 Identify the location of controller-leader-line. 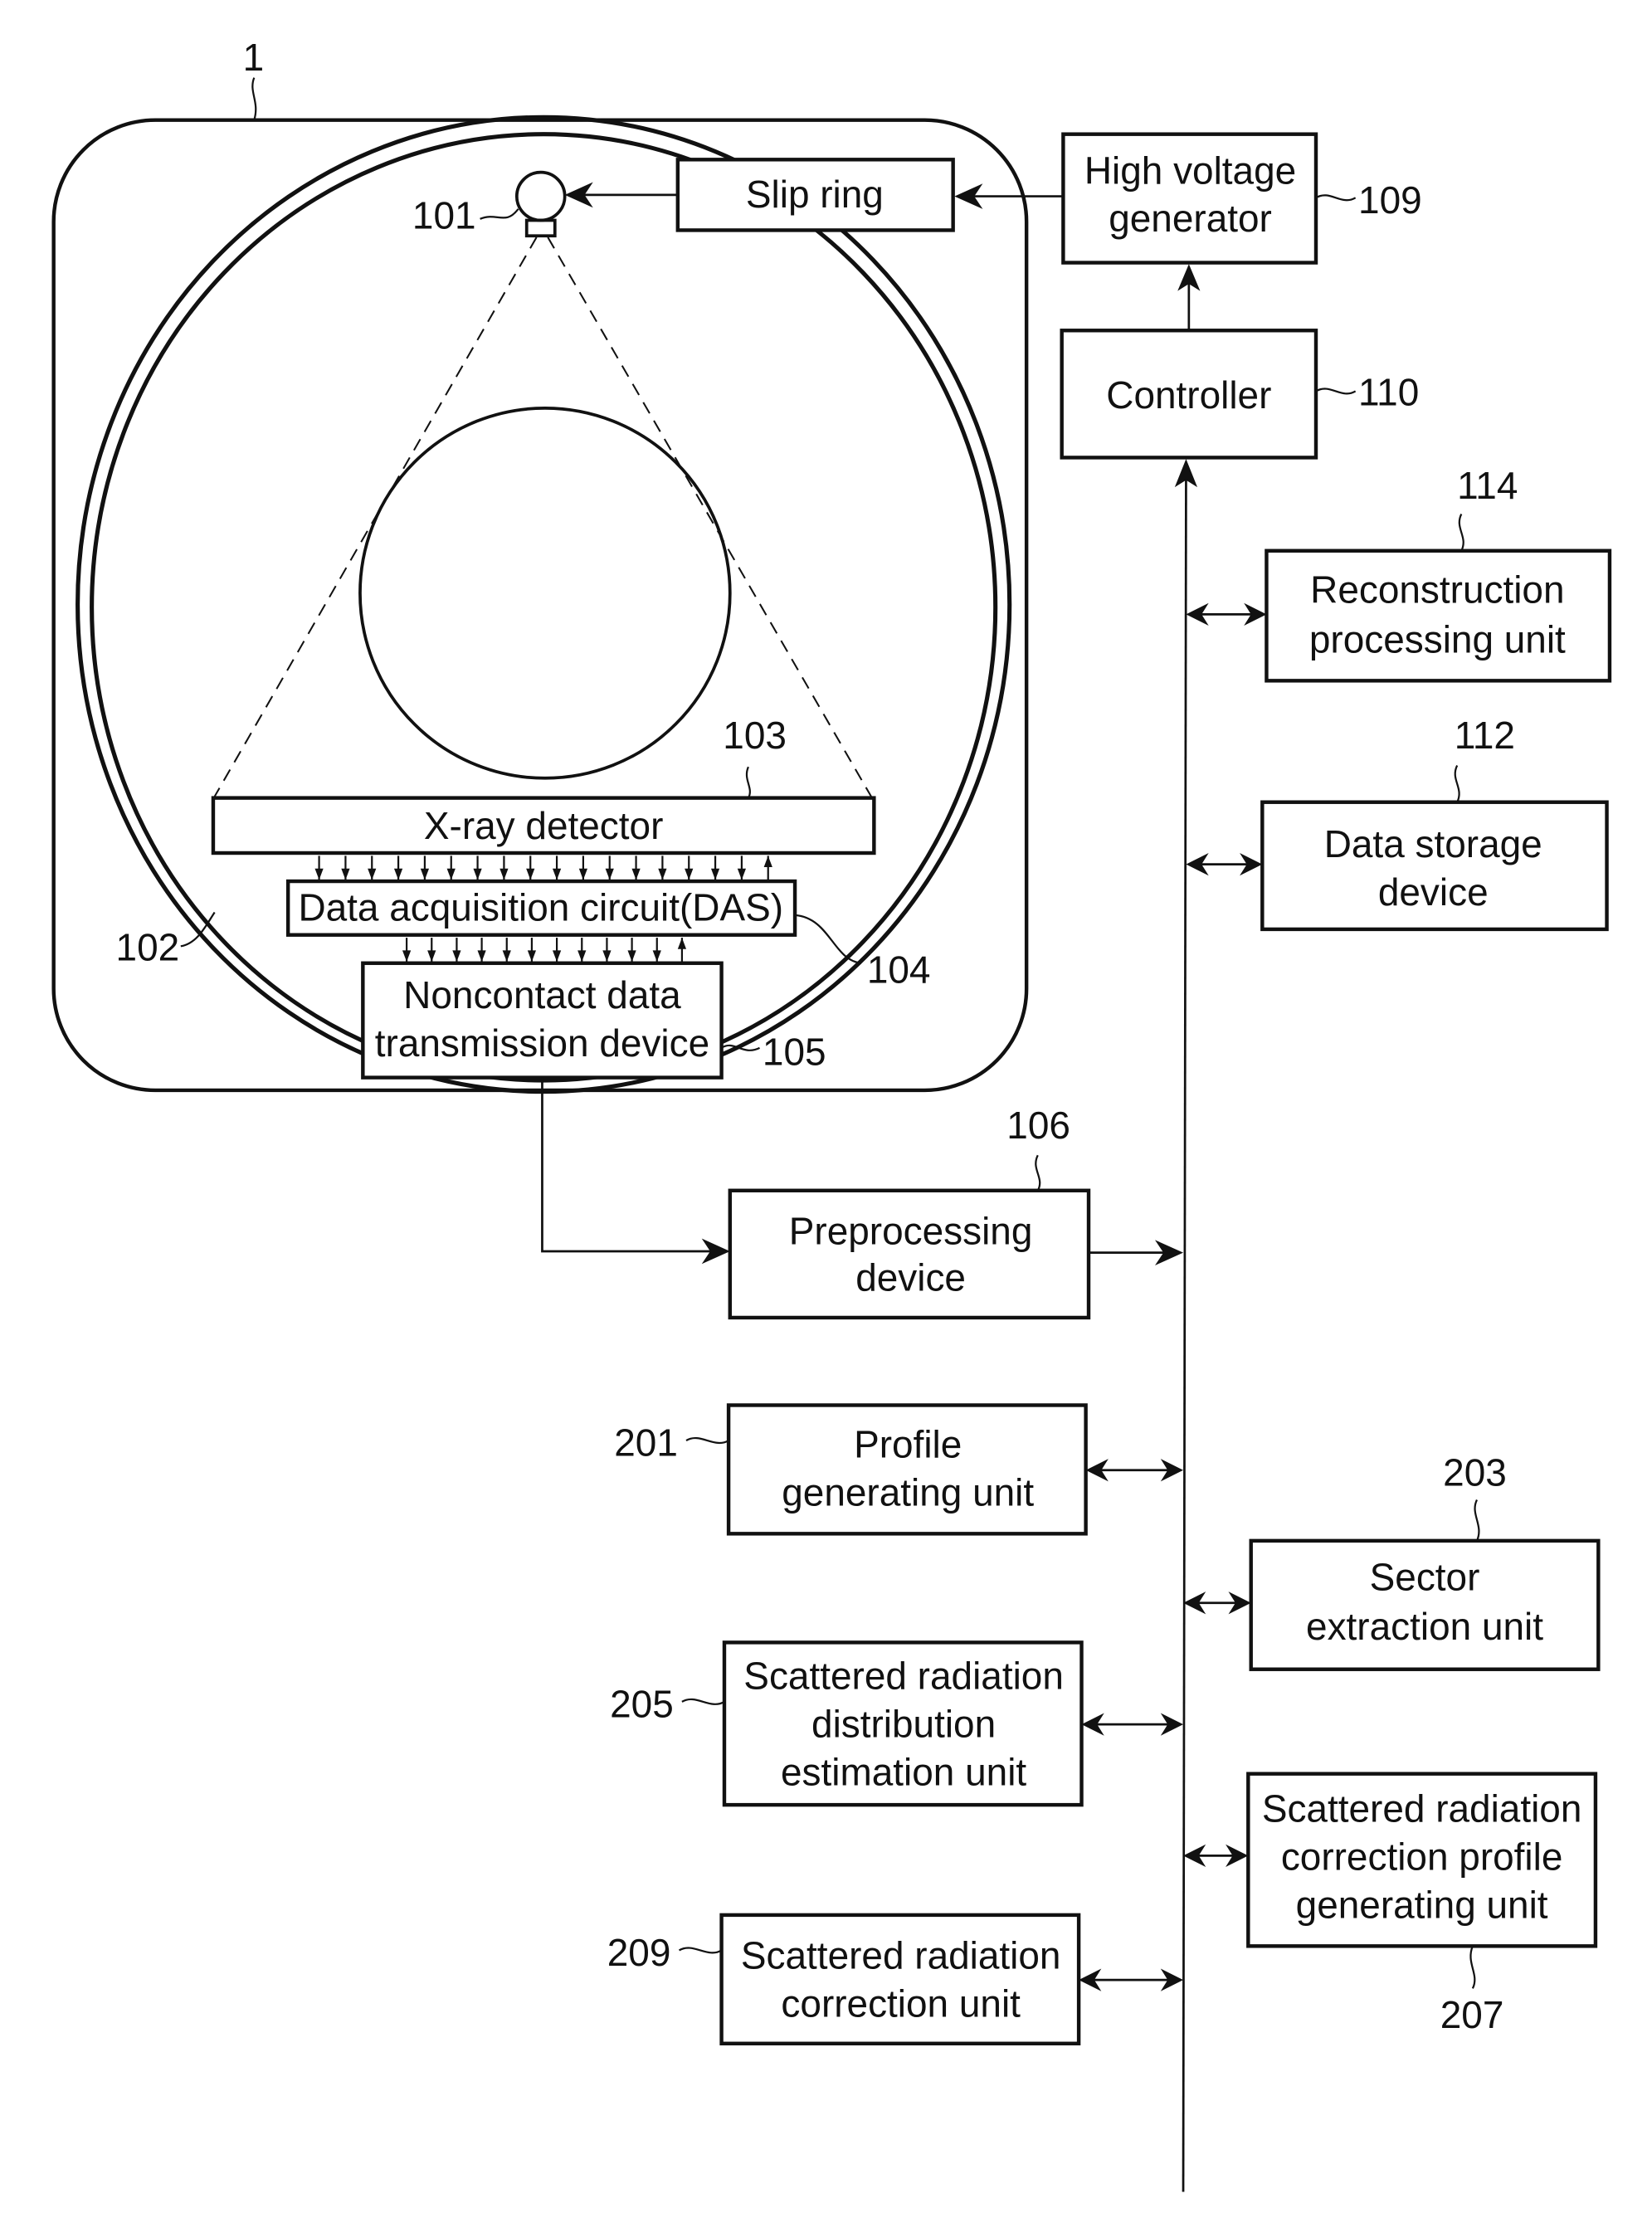
(1336, 391).